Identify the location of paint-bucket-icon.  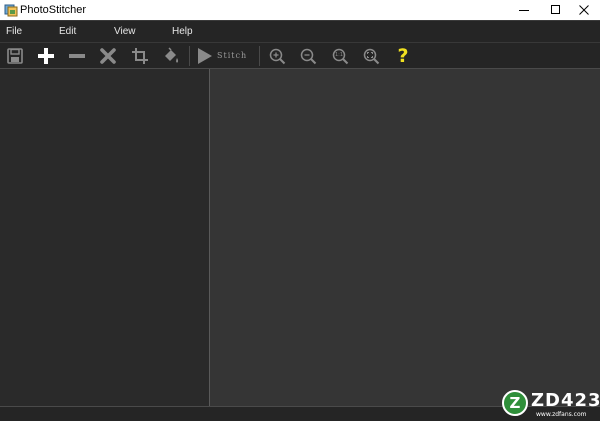
(172, 55).